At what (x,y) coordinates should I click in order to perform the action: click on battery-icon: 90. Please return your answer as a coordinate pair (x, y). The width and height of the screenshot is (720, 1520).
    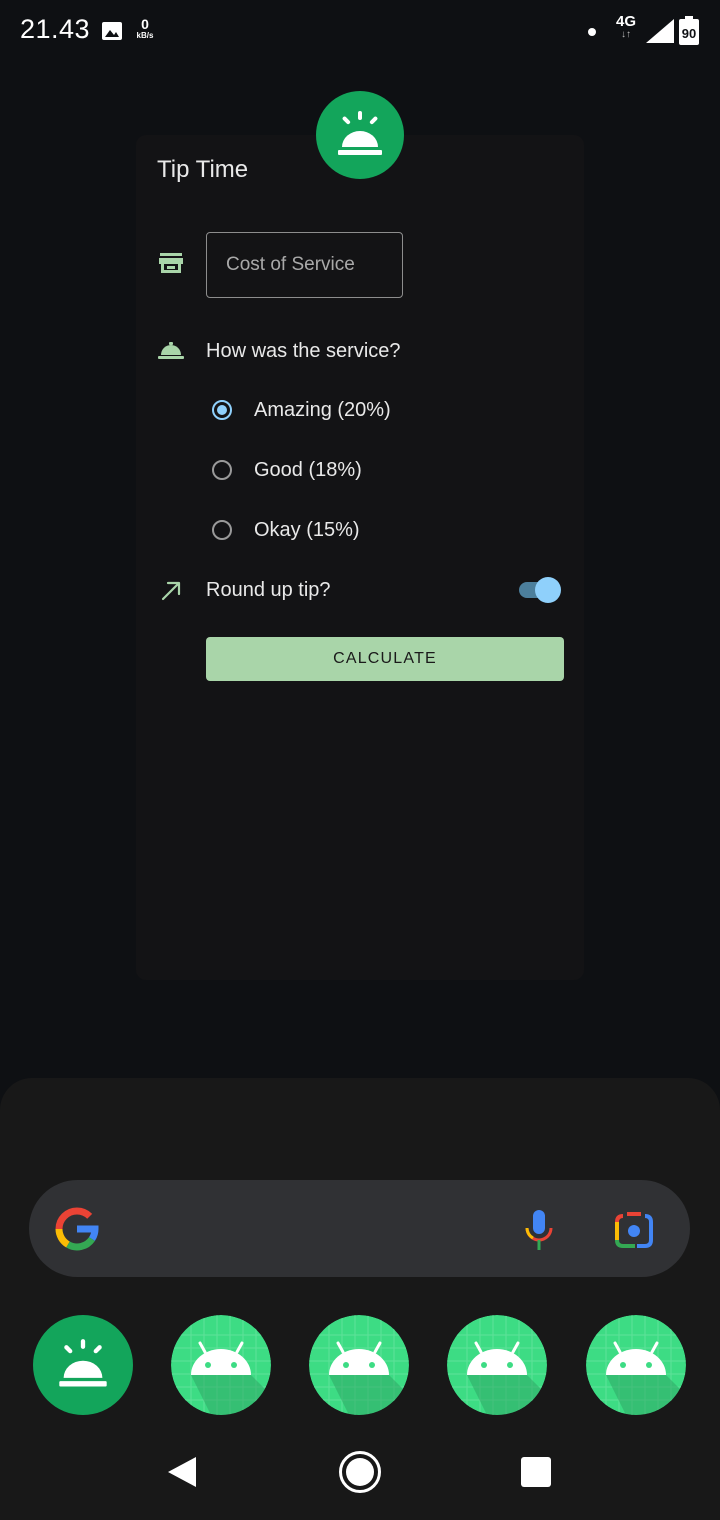
    Looking at the image, I should click on (689, 30).